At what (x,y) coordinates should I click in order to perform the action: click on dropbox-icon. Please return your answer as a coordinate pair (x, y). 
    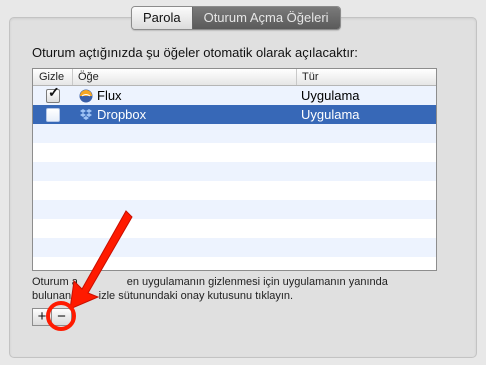
    Looking at the image, I should click on (86, 114).